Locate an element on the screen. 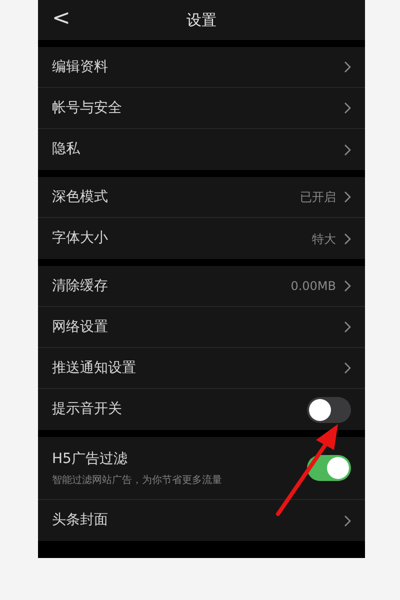 The height and width of the screenshot is (600, 400). setting-description: 智能过滤网站广告，为你节省更多流量 is located at coordinates (137, 481).